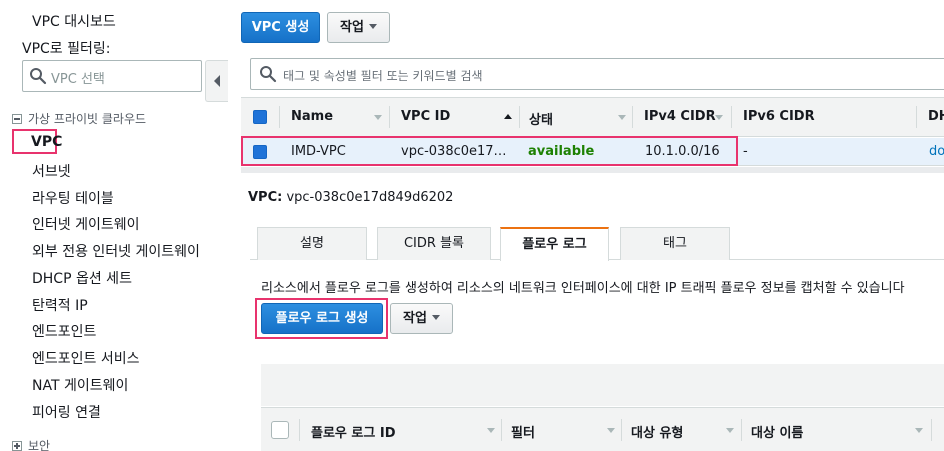  Describe the element at coordinates (745, 151) in the screenshot. I see `cell-ipv6-cidr: -` at that location.